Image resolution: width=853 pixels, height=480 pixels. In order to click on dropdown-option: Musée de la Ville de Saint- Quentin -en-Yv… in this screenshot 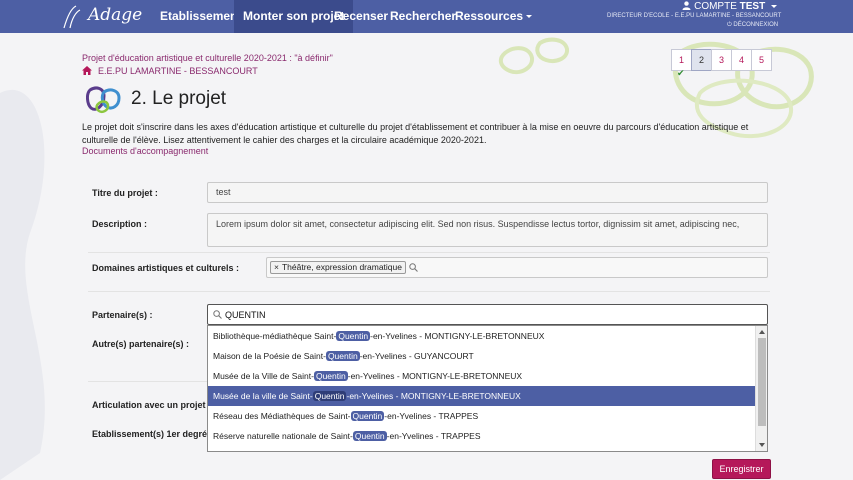, I will do `click(482, 376)`.